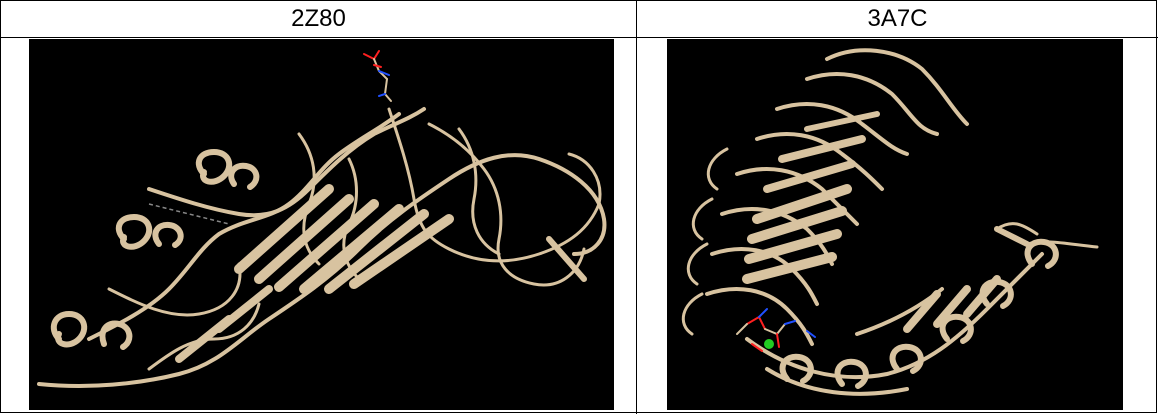 The height and width of the screenshot is (417, 1158). Describe the element at coordinates (636, 207) in the screenshot. I see `column-divider` at that location.